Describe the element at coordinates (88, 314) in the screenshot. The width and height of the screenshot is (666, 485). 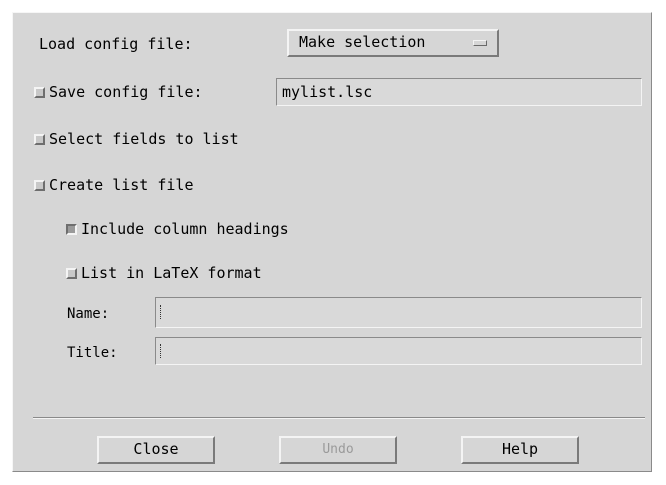
I see `name-label: Name:` at that location.